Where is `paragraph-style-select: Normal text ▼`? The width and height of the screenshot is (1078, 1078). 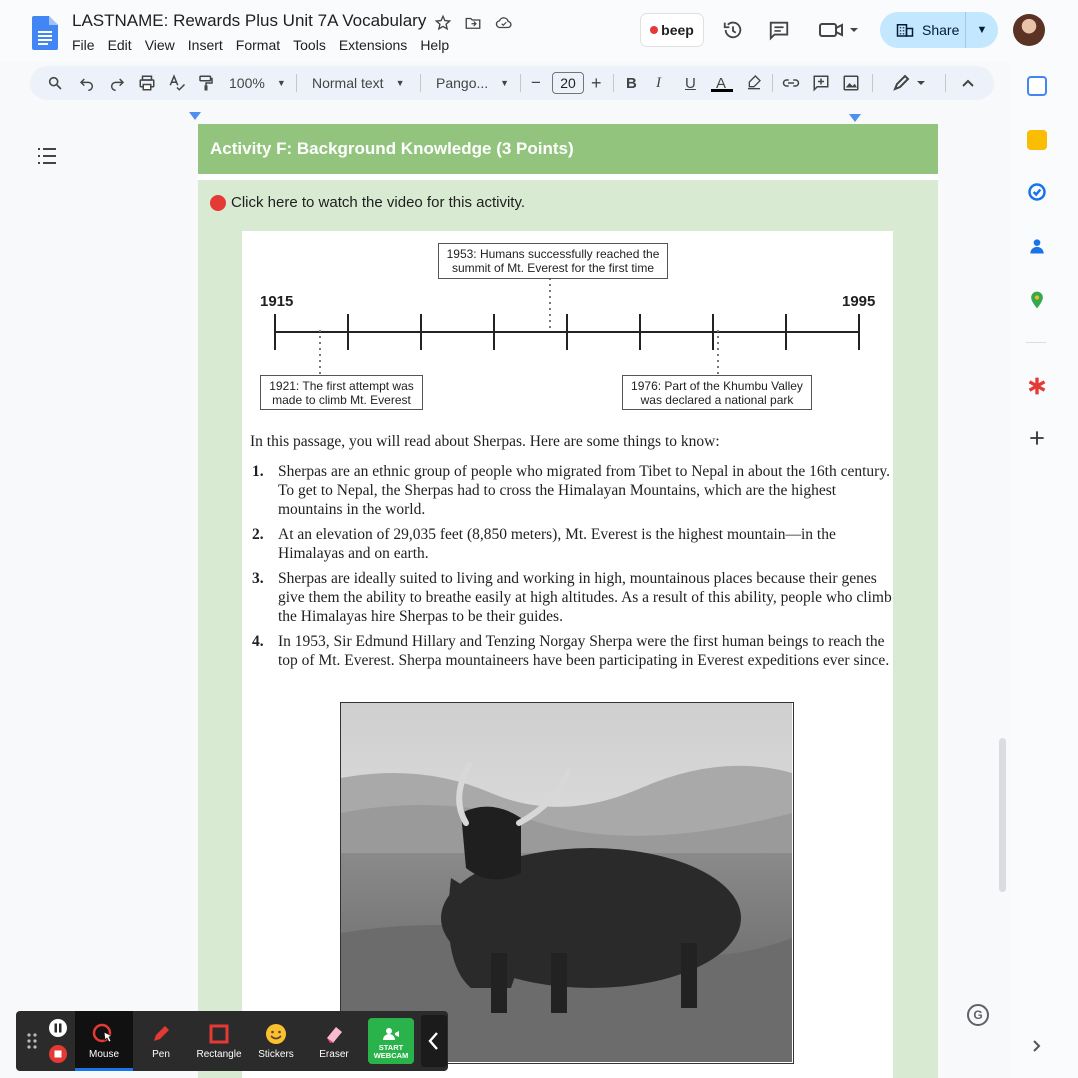 paragraph-style-select: Normal text ▼ is located at coordinates (358, 83).